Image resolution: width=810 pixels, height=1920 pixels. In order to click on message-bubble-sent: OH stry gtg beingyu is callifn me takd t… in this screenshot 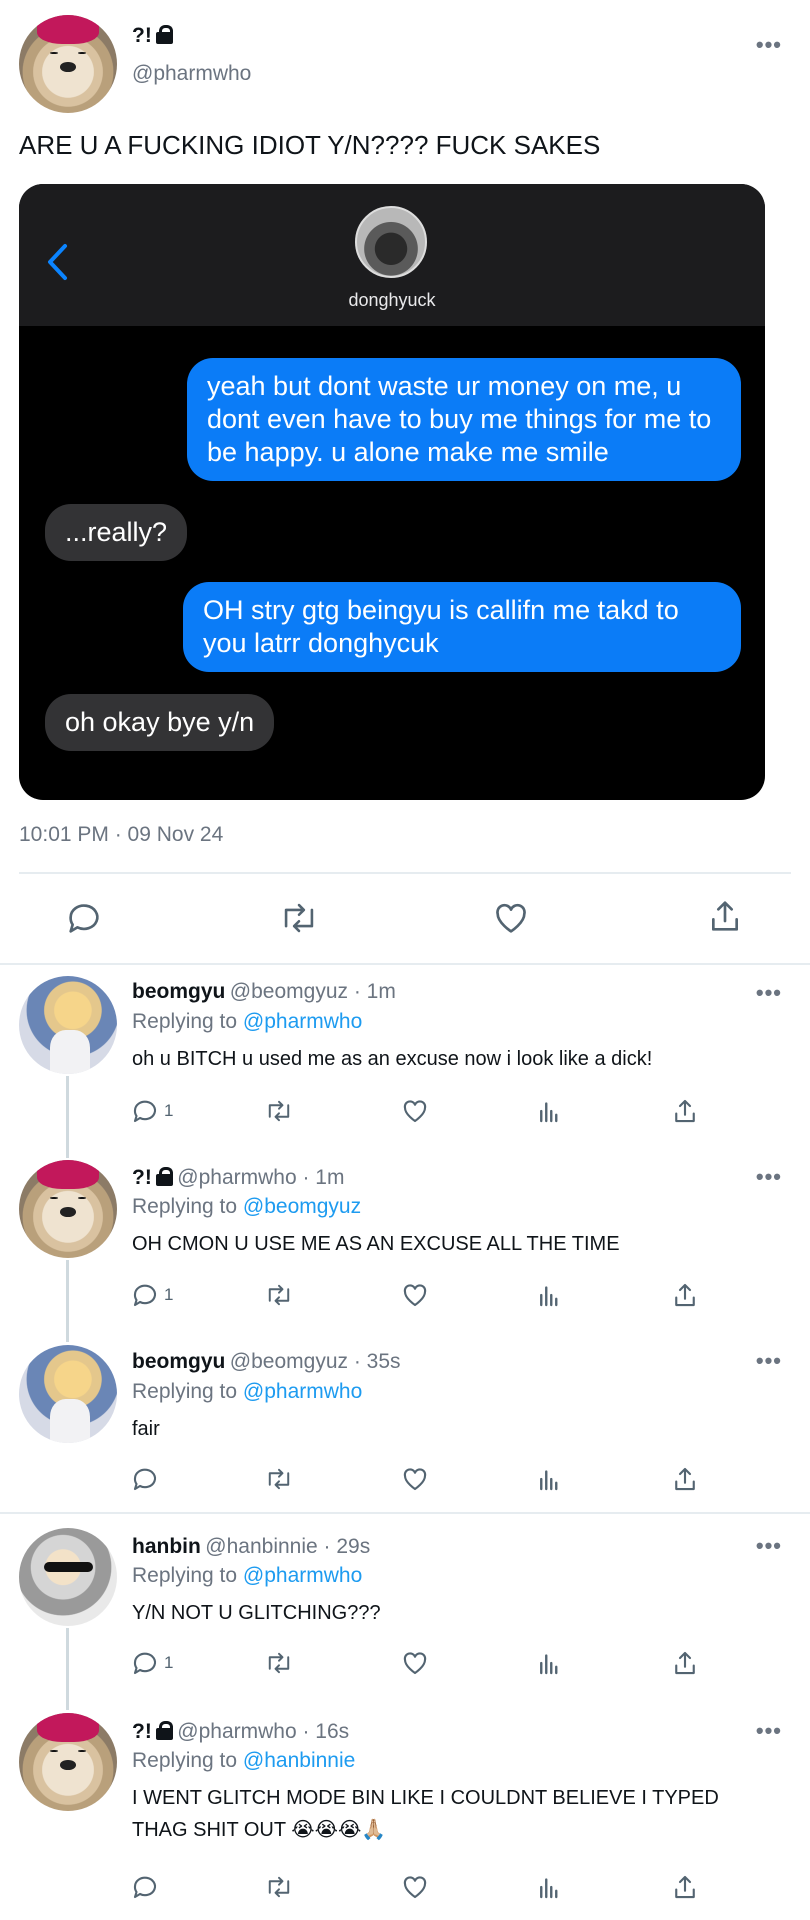, I will do `click(462, 627)`.